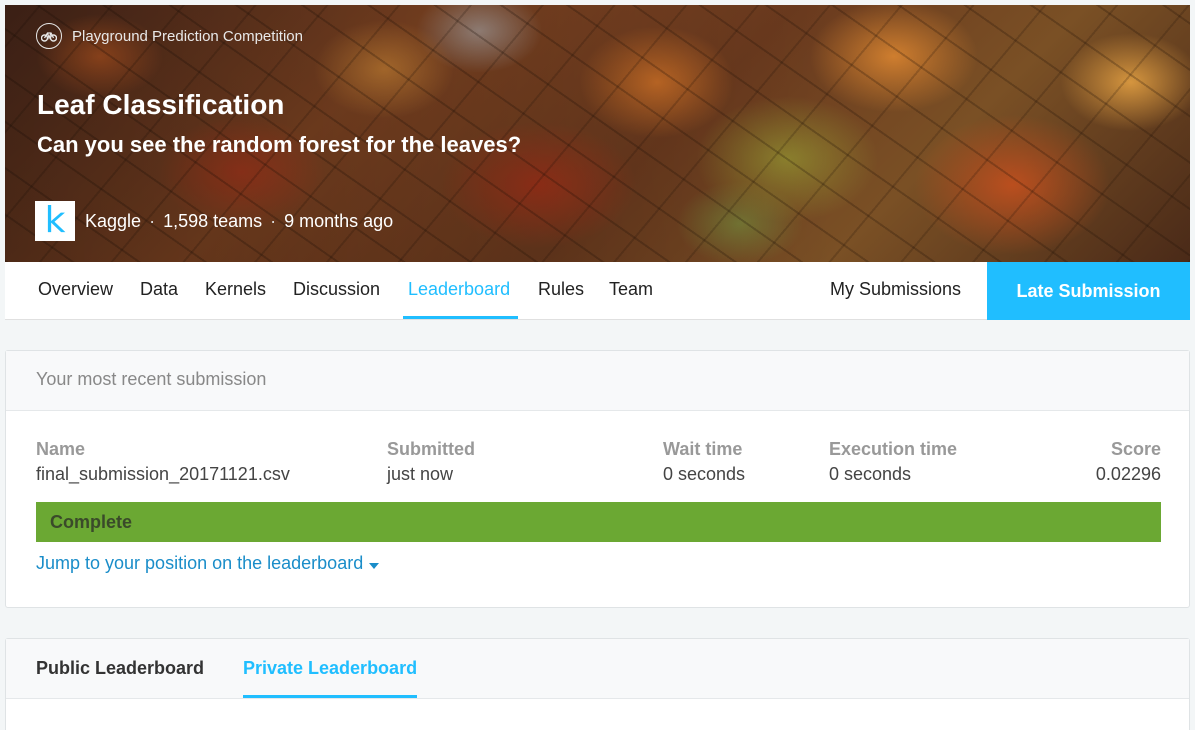 The width and height of the screenshot is (1195, 730). What do you see at coordinates (163, 474) in the screenshot?
I see `submission-filename: final_submission_20171121.csv` at bounding box center [163, 474].